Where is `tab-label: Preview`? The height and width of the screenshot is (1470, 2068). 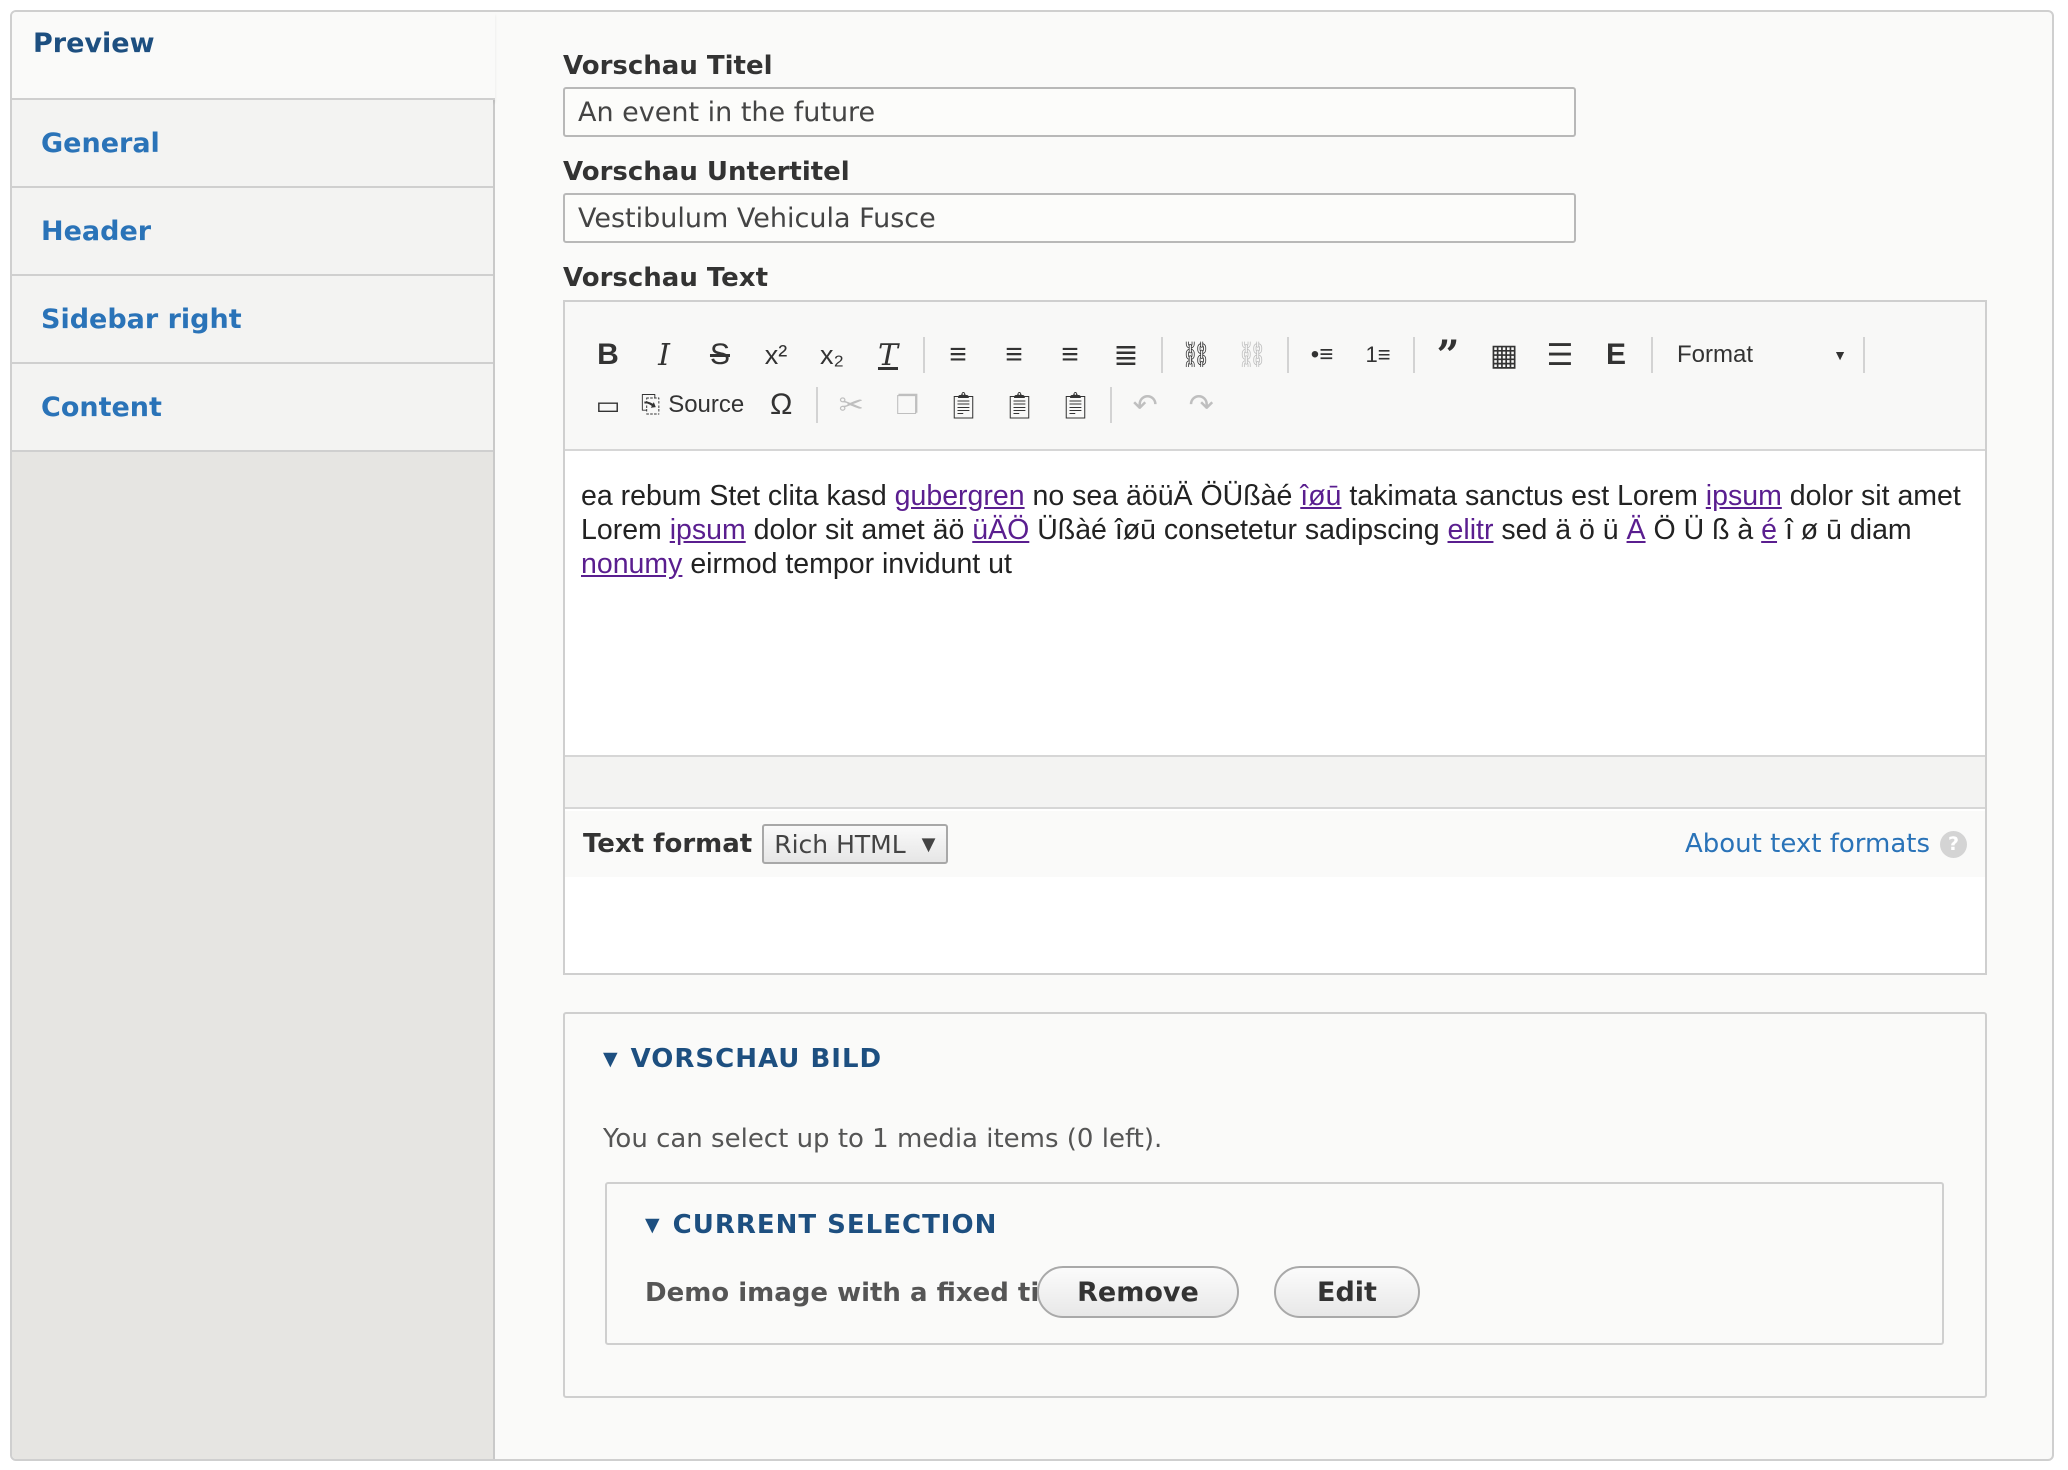
tab-label: Preview is located at coordinates (94, 43).